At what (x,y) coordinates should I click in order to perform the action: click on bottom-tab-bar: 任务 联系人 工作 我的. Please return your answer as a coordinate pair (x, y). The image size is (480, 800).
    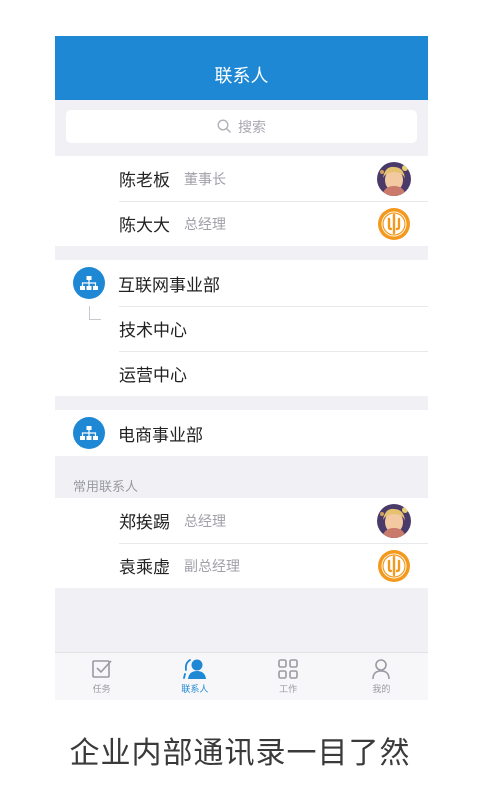
    Looking at the image, I should click on (241, 676).